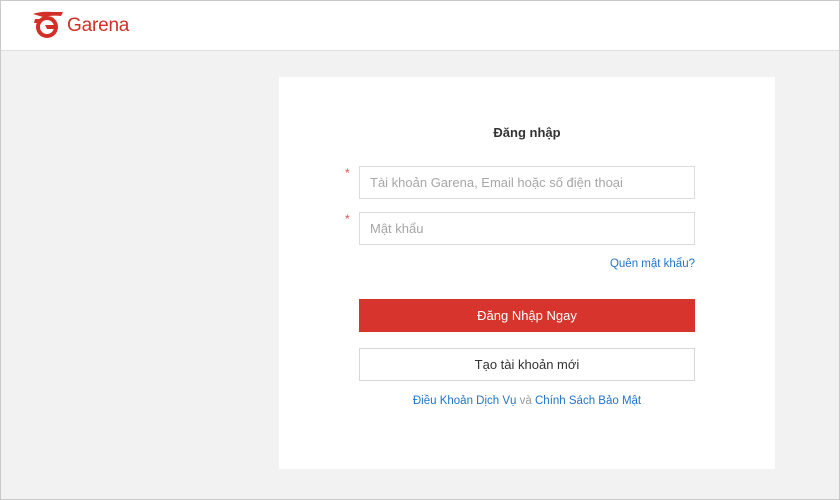 This screenshot has height=500, width=840. I want to click on garena-logo-icon, so click(48, 26).